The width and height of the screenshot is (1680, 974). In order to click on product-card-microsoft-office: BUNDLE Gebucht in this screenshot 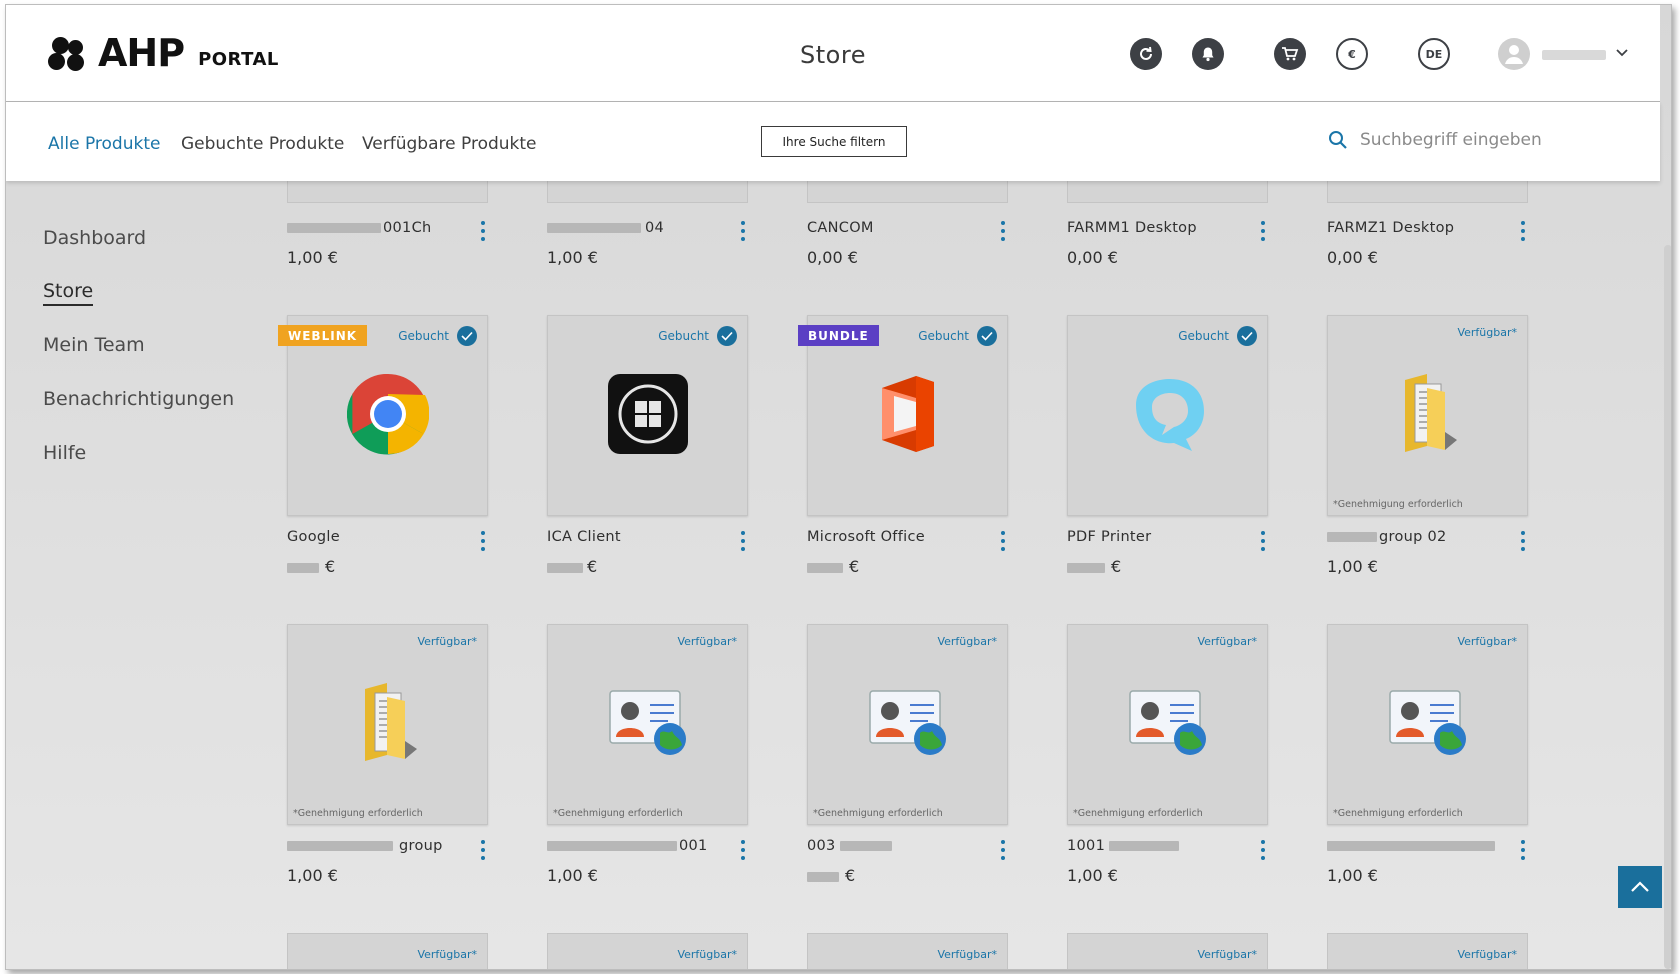, I will do `click(903, 415)`.